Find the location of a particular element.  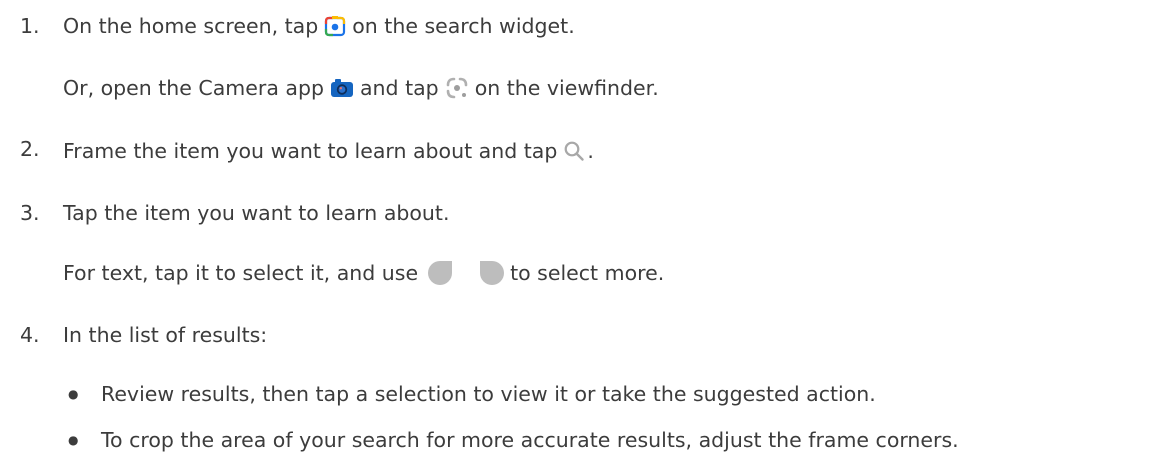

lens-viewfinder-icon is located at coordinates (457, 88).